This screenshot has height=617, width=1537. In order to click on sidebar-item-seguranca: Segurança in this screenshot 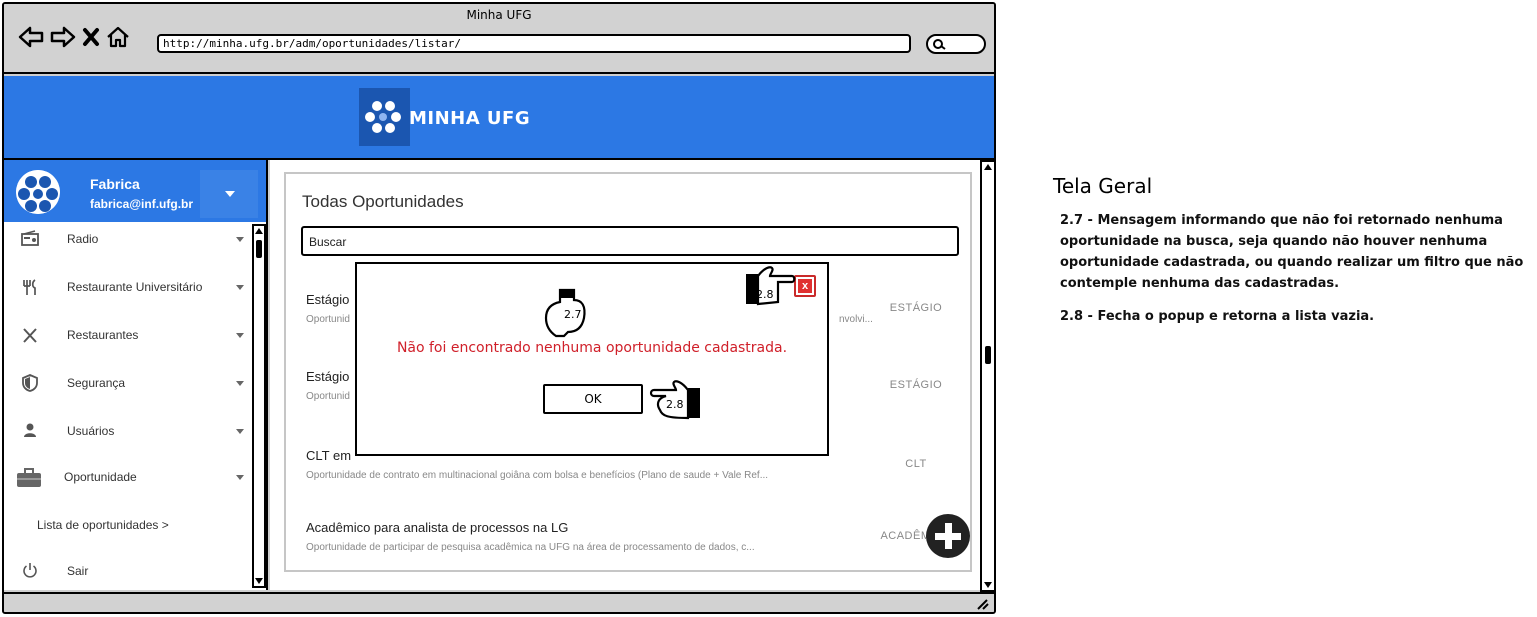, I will do `click(128, 384)`.